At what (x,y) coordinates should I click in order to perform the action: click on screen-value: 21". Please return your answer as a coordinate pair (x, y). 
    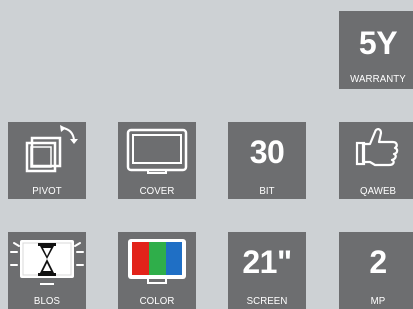
    Looking at the image, I should click on (267, 262).